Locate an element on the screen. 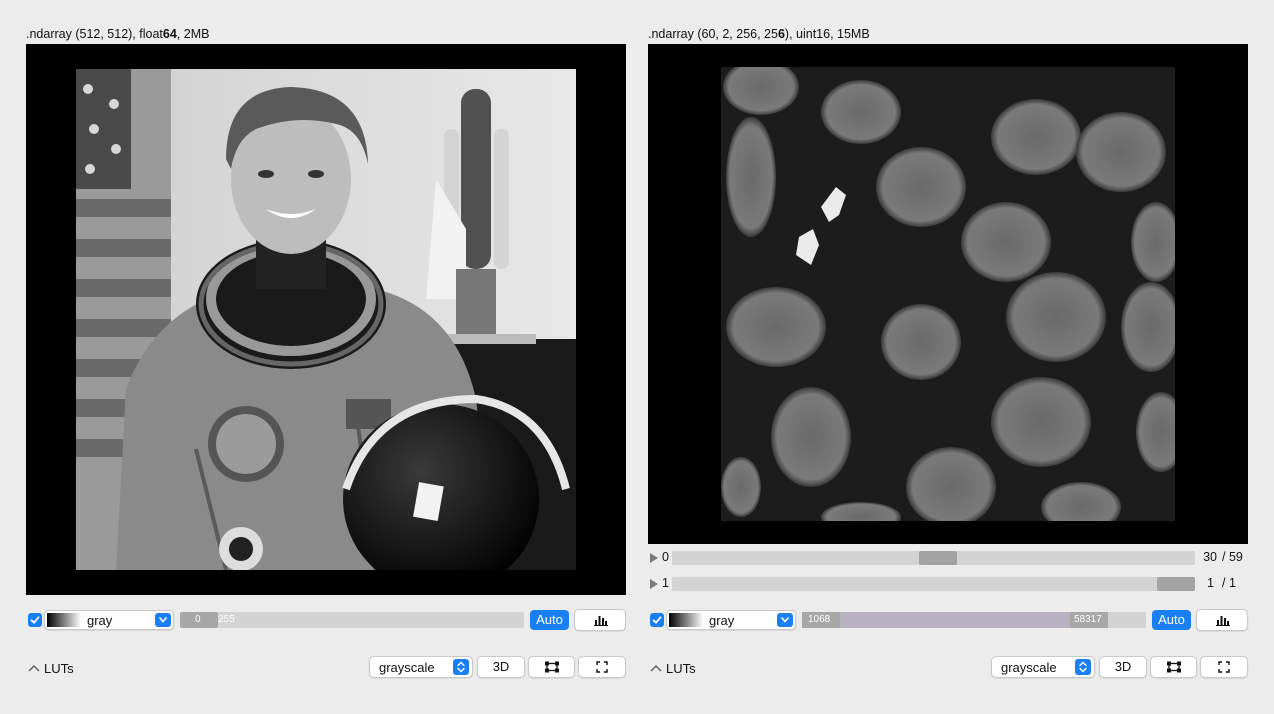 The width and height of the screenshot is (1274, 714). array-info: .ndarray (60, 2, 256, 256), uint16, 15MB is located at coordinates (759, 34).